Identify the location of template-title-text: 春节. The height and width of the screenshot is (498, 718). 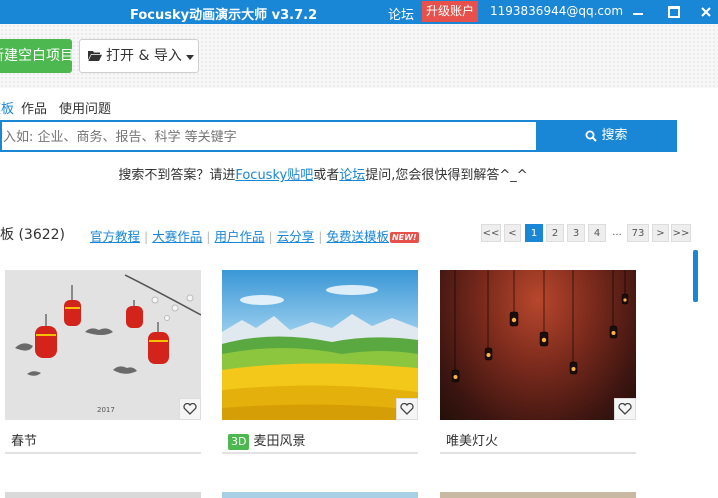
(24, 441).